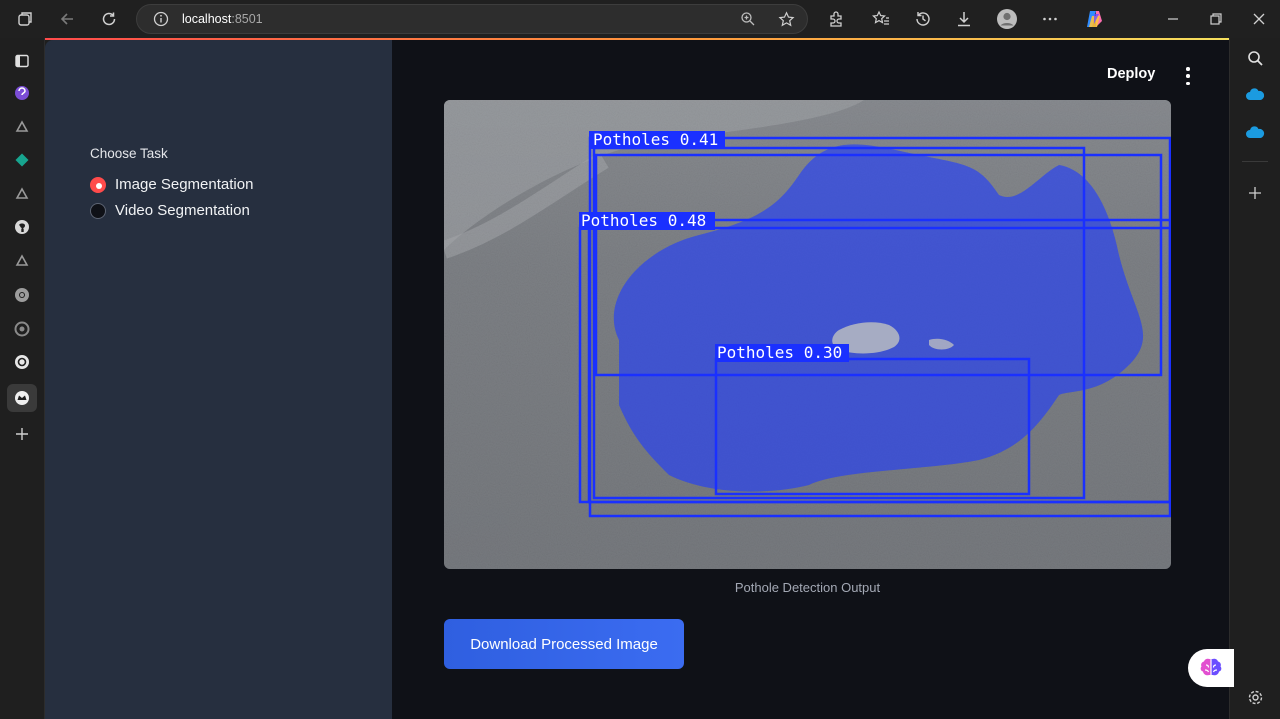 The image size is (1280, 719). Describe the element at coordinates (923, 19) in the screenshot. I see `history-icon` at that location.